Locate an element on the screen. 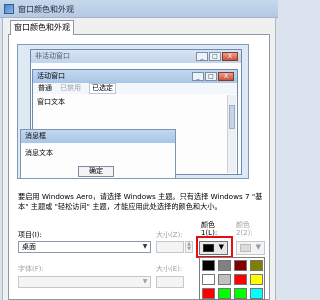  window-title: 窗口颜色和外观 is located at coordinates (46, 9).